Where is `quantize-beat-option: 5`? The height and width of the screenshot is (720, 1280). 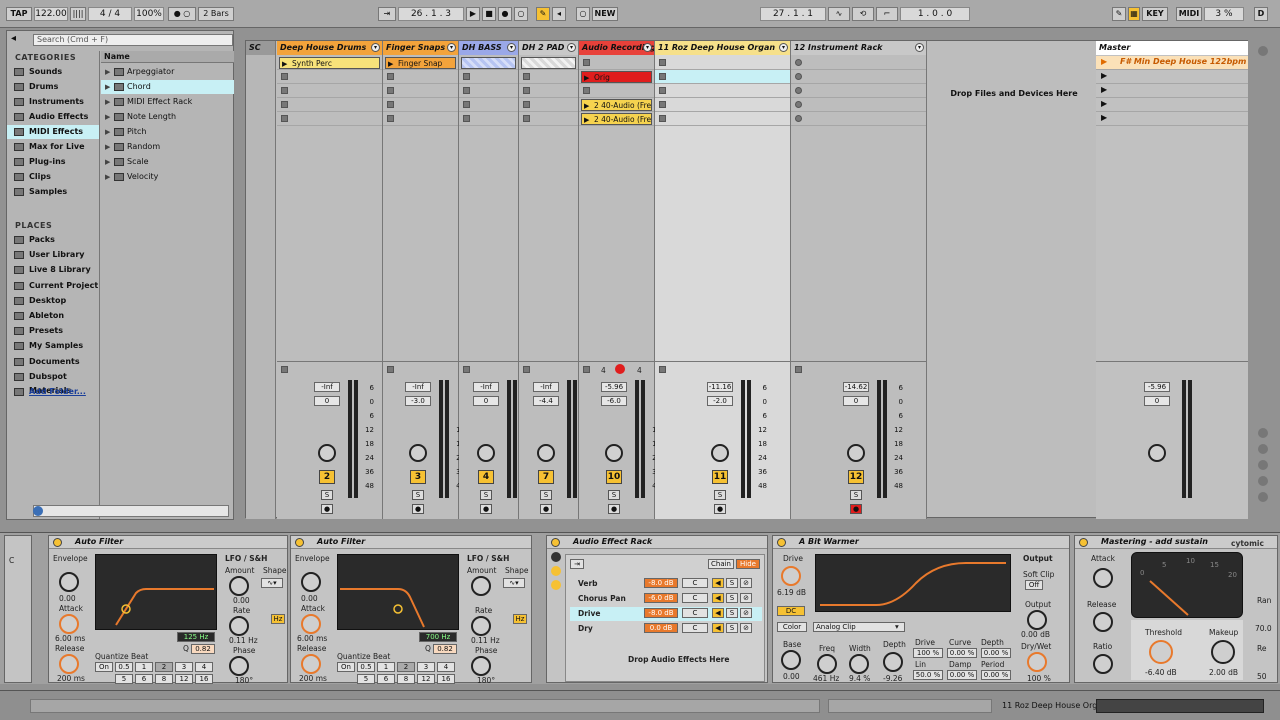 quantize-beat-option: 5 is located at coordinates (124, 679).